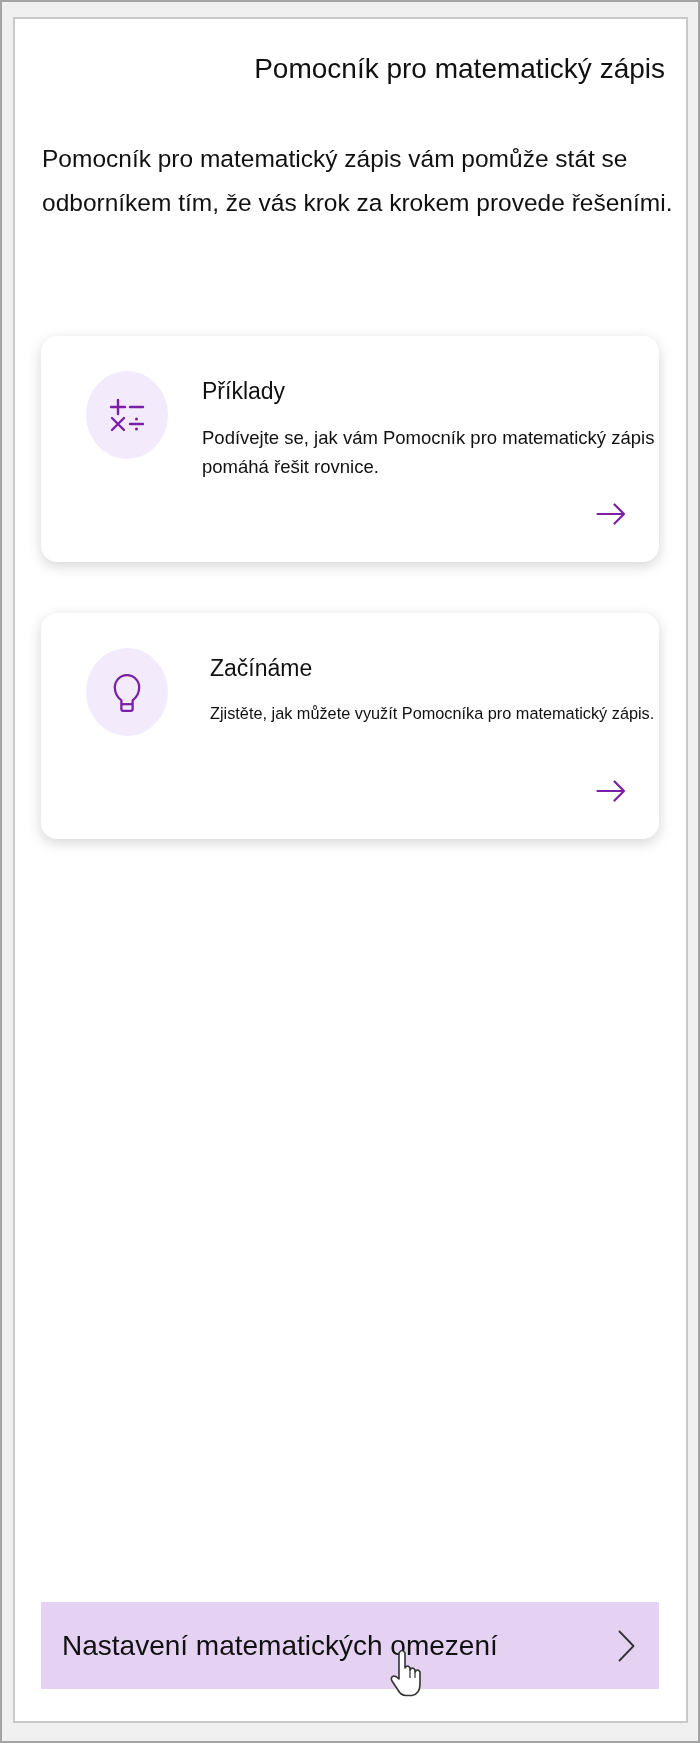 This screenshot has width=700, height=1743. Describe the element at coordinates (350, 726) in the screenshot. I see `feature-card: Začínáme Zjistěte, jak můžete využít Pomocníka pro matematický zápis.` at that location.